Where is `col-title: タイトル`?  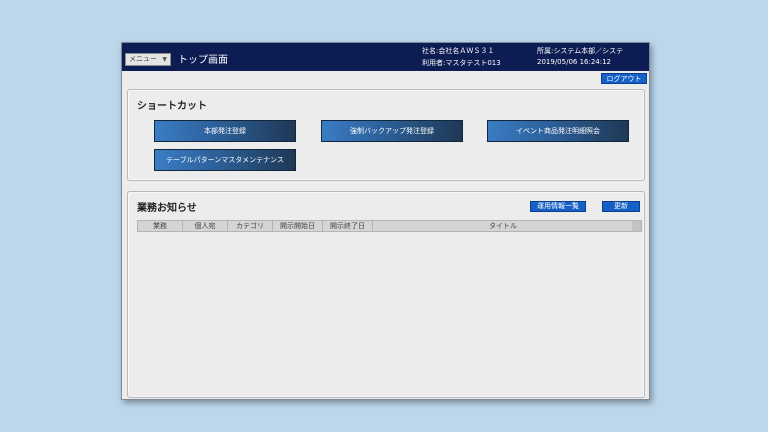
col-title: タイトル is located at coordinates (503, 226).